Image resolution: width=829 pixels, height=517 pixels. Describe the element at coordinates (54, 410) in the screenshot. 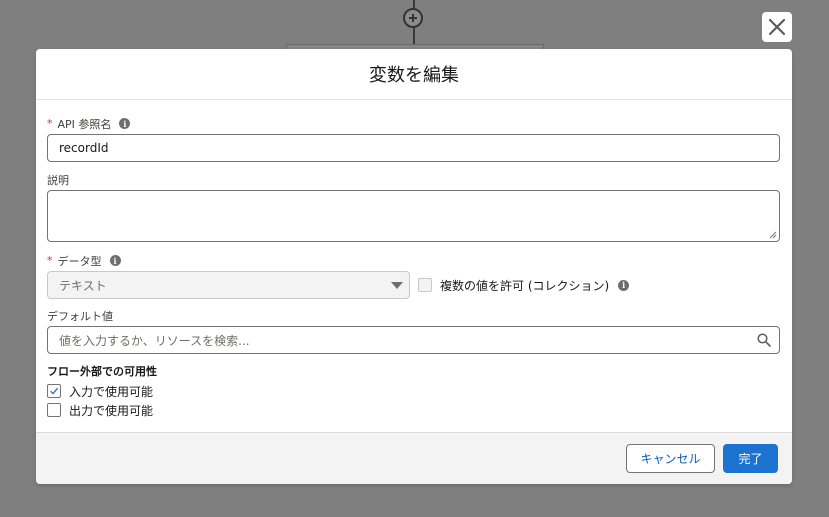

I see `available-for-output-checkbox` at that location.